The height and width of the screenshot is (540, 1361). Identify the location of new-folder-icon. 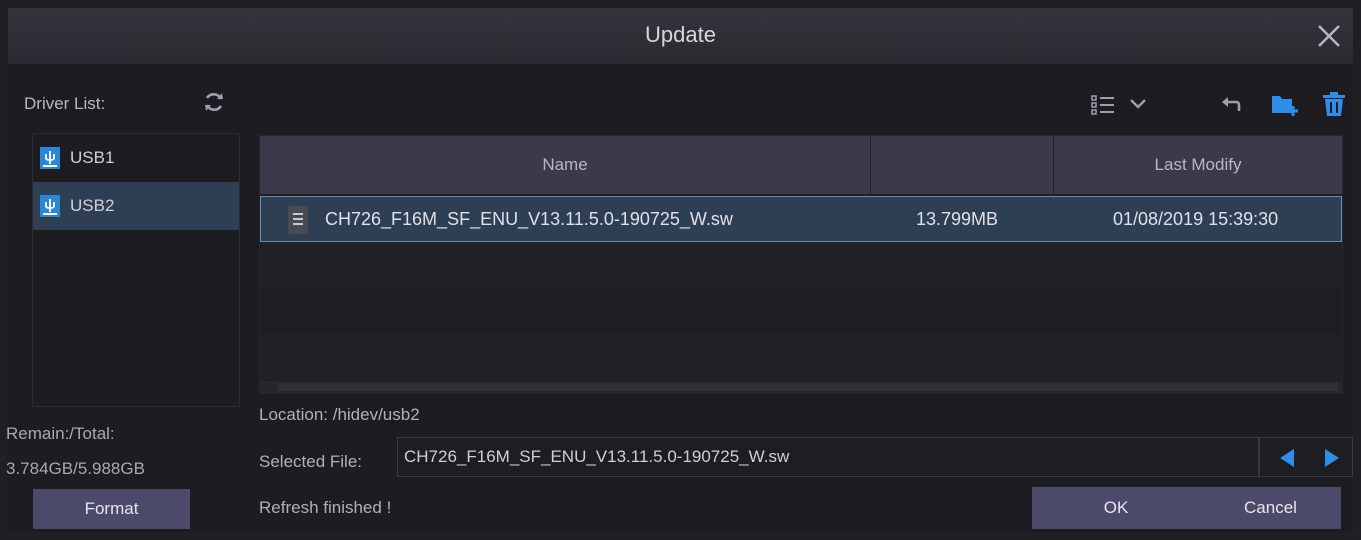
(1285, 104).